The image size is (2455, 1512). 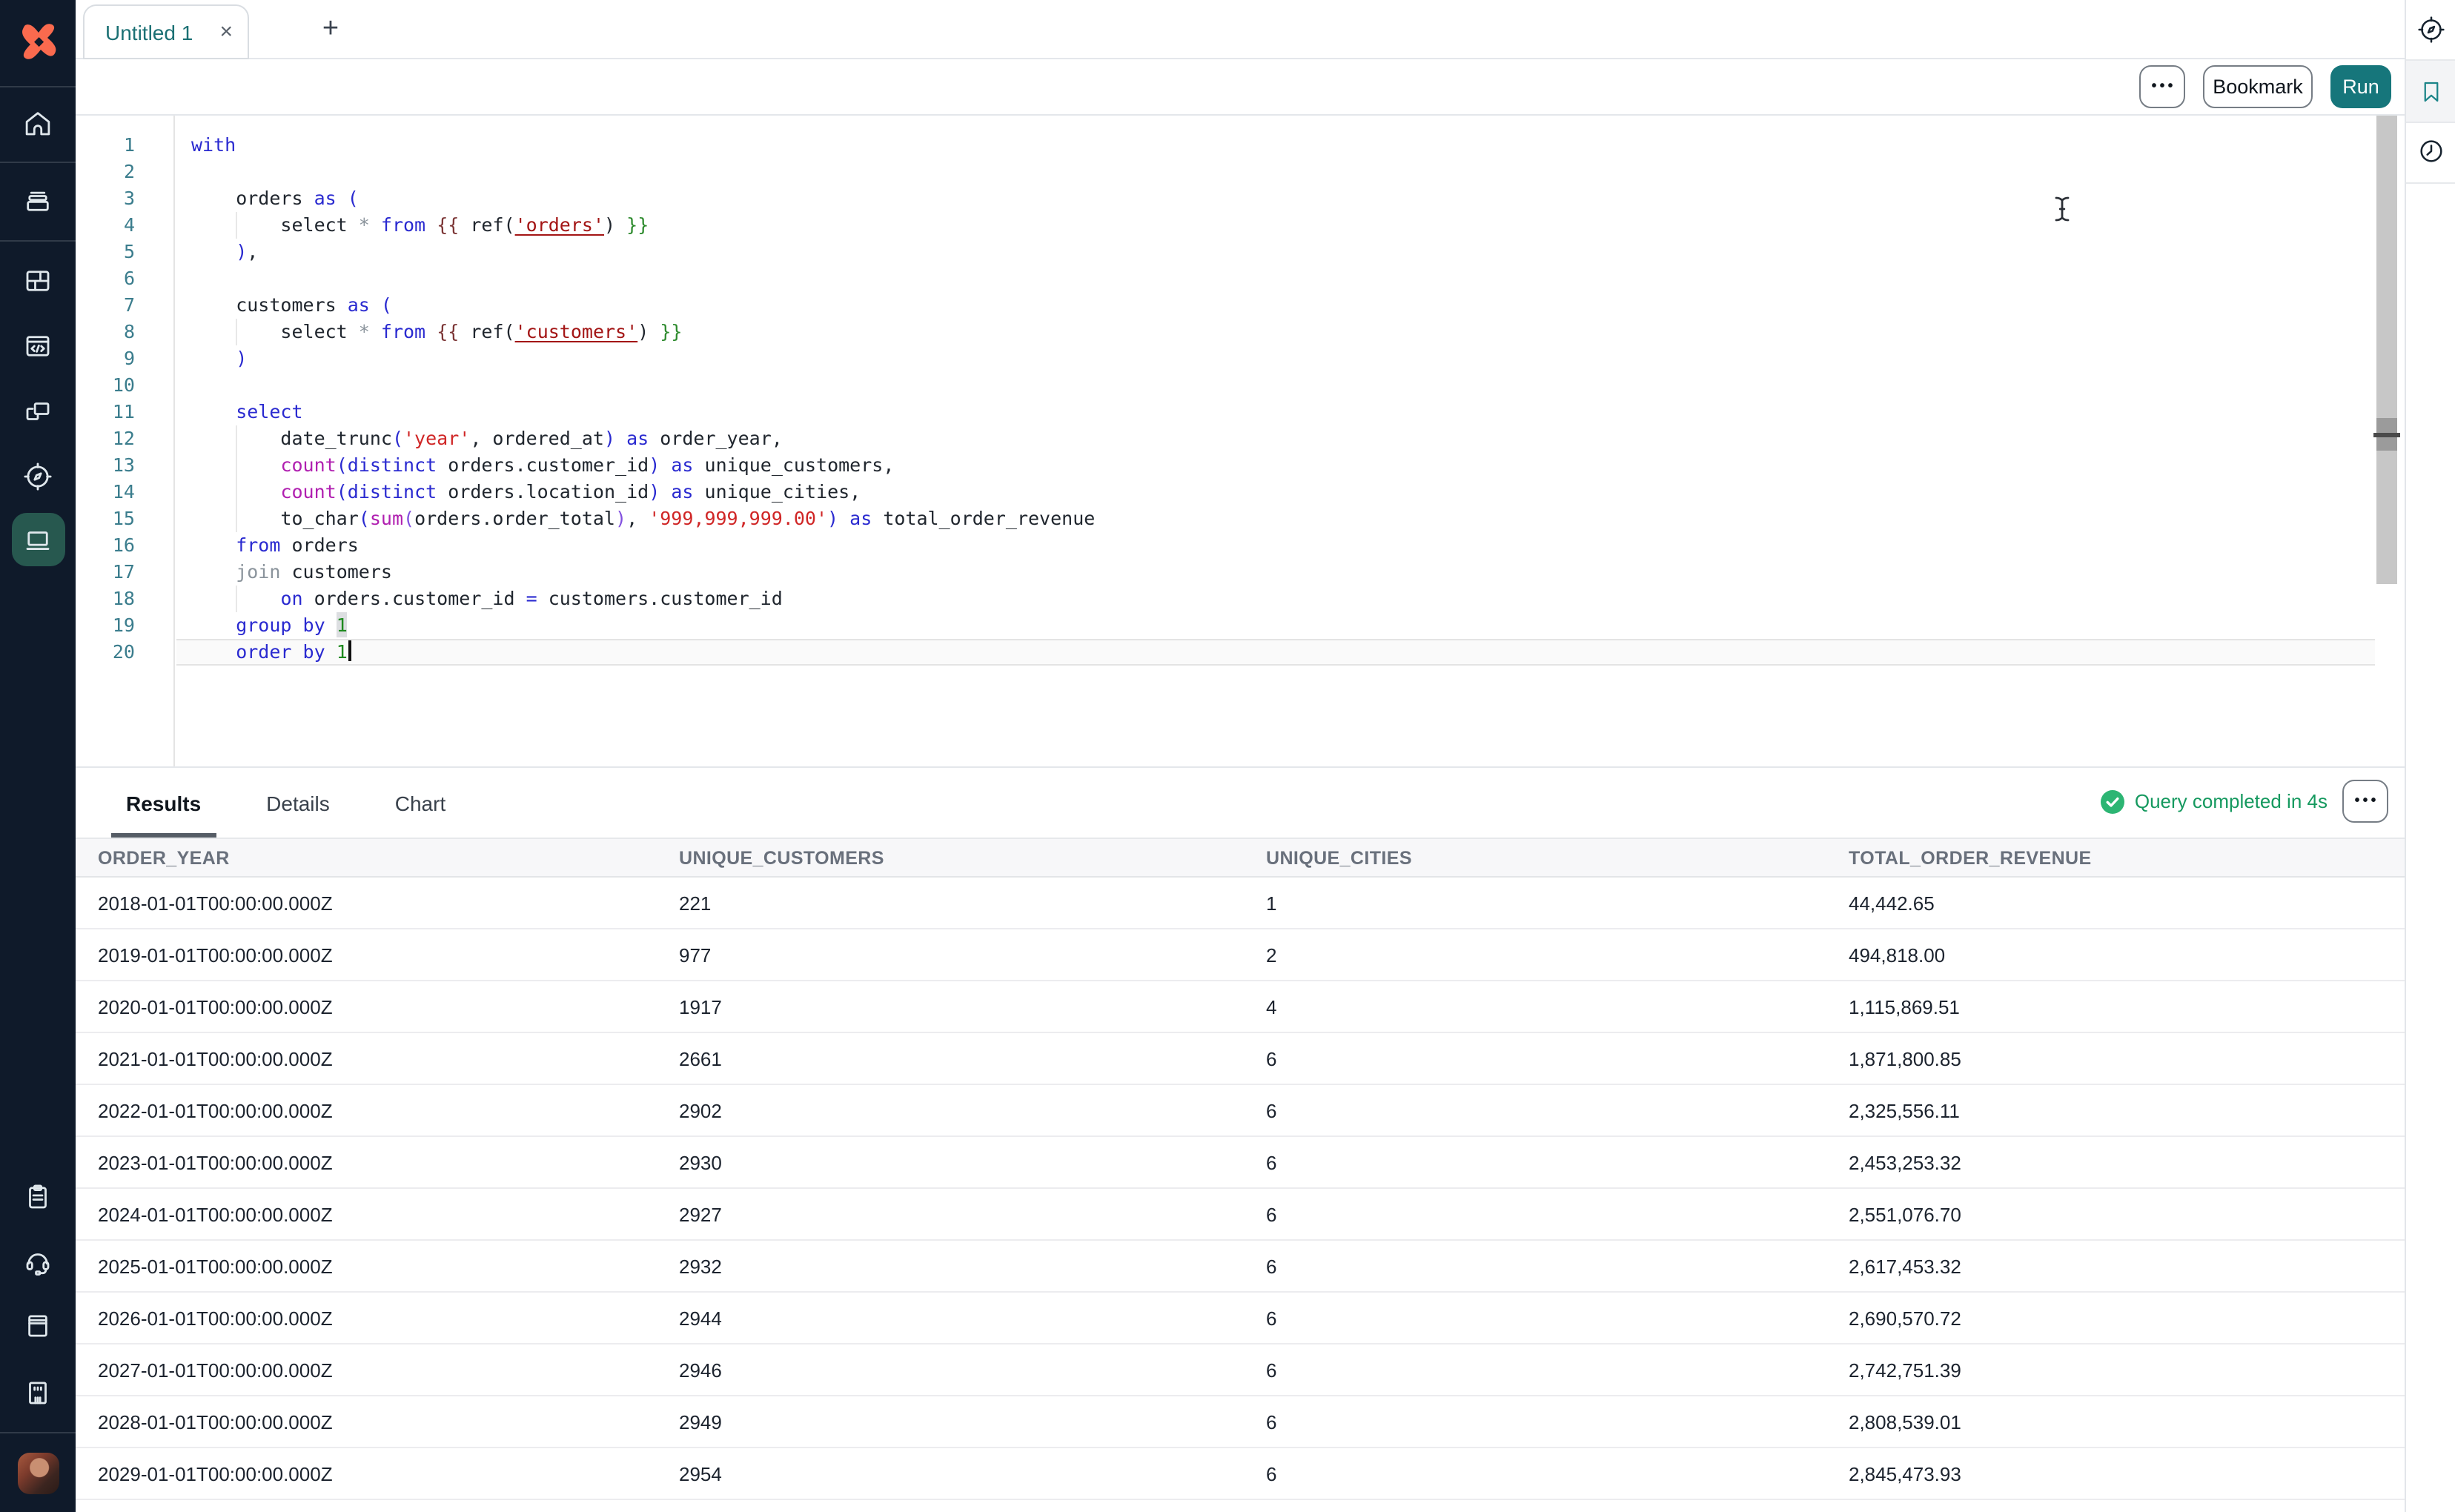 I want to click on tab-results: Results, so click(x=164, y=803).